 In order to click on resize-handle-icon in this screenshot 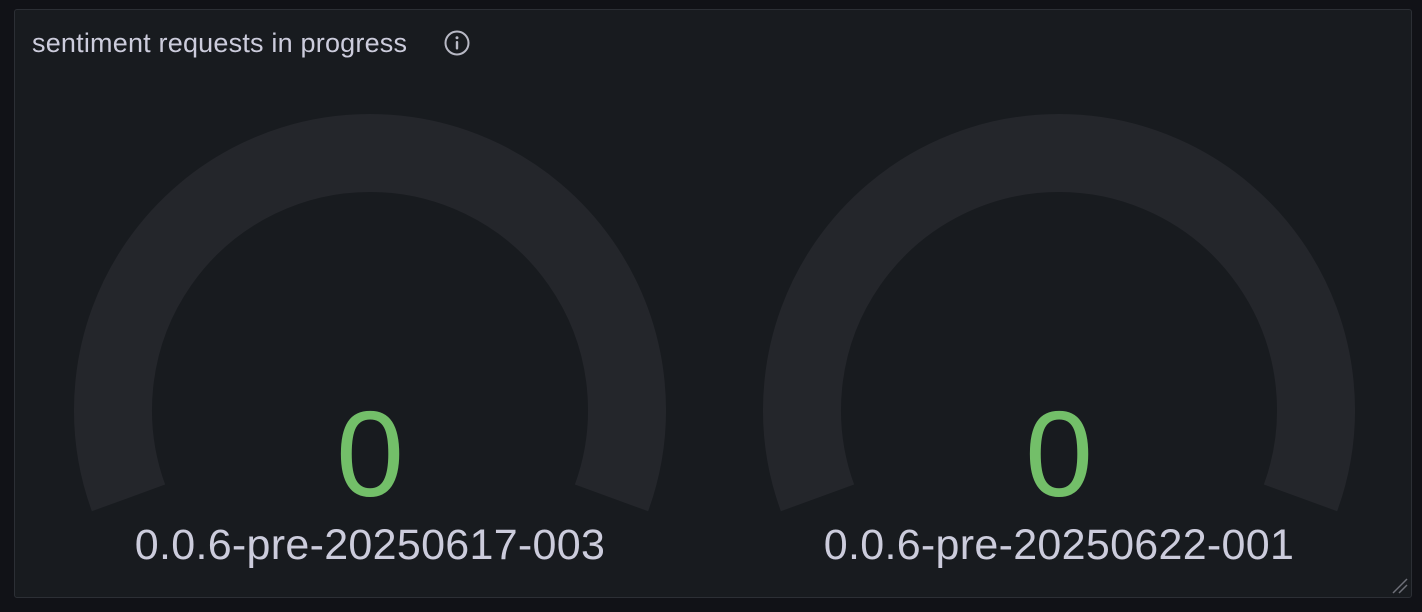, I will do `click(1399, 585)`.